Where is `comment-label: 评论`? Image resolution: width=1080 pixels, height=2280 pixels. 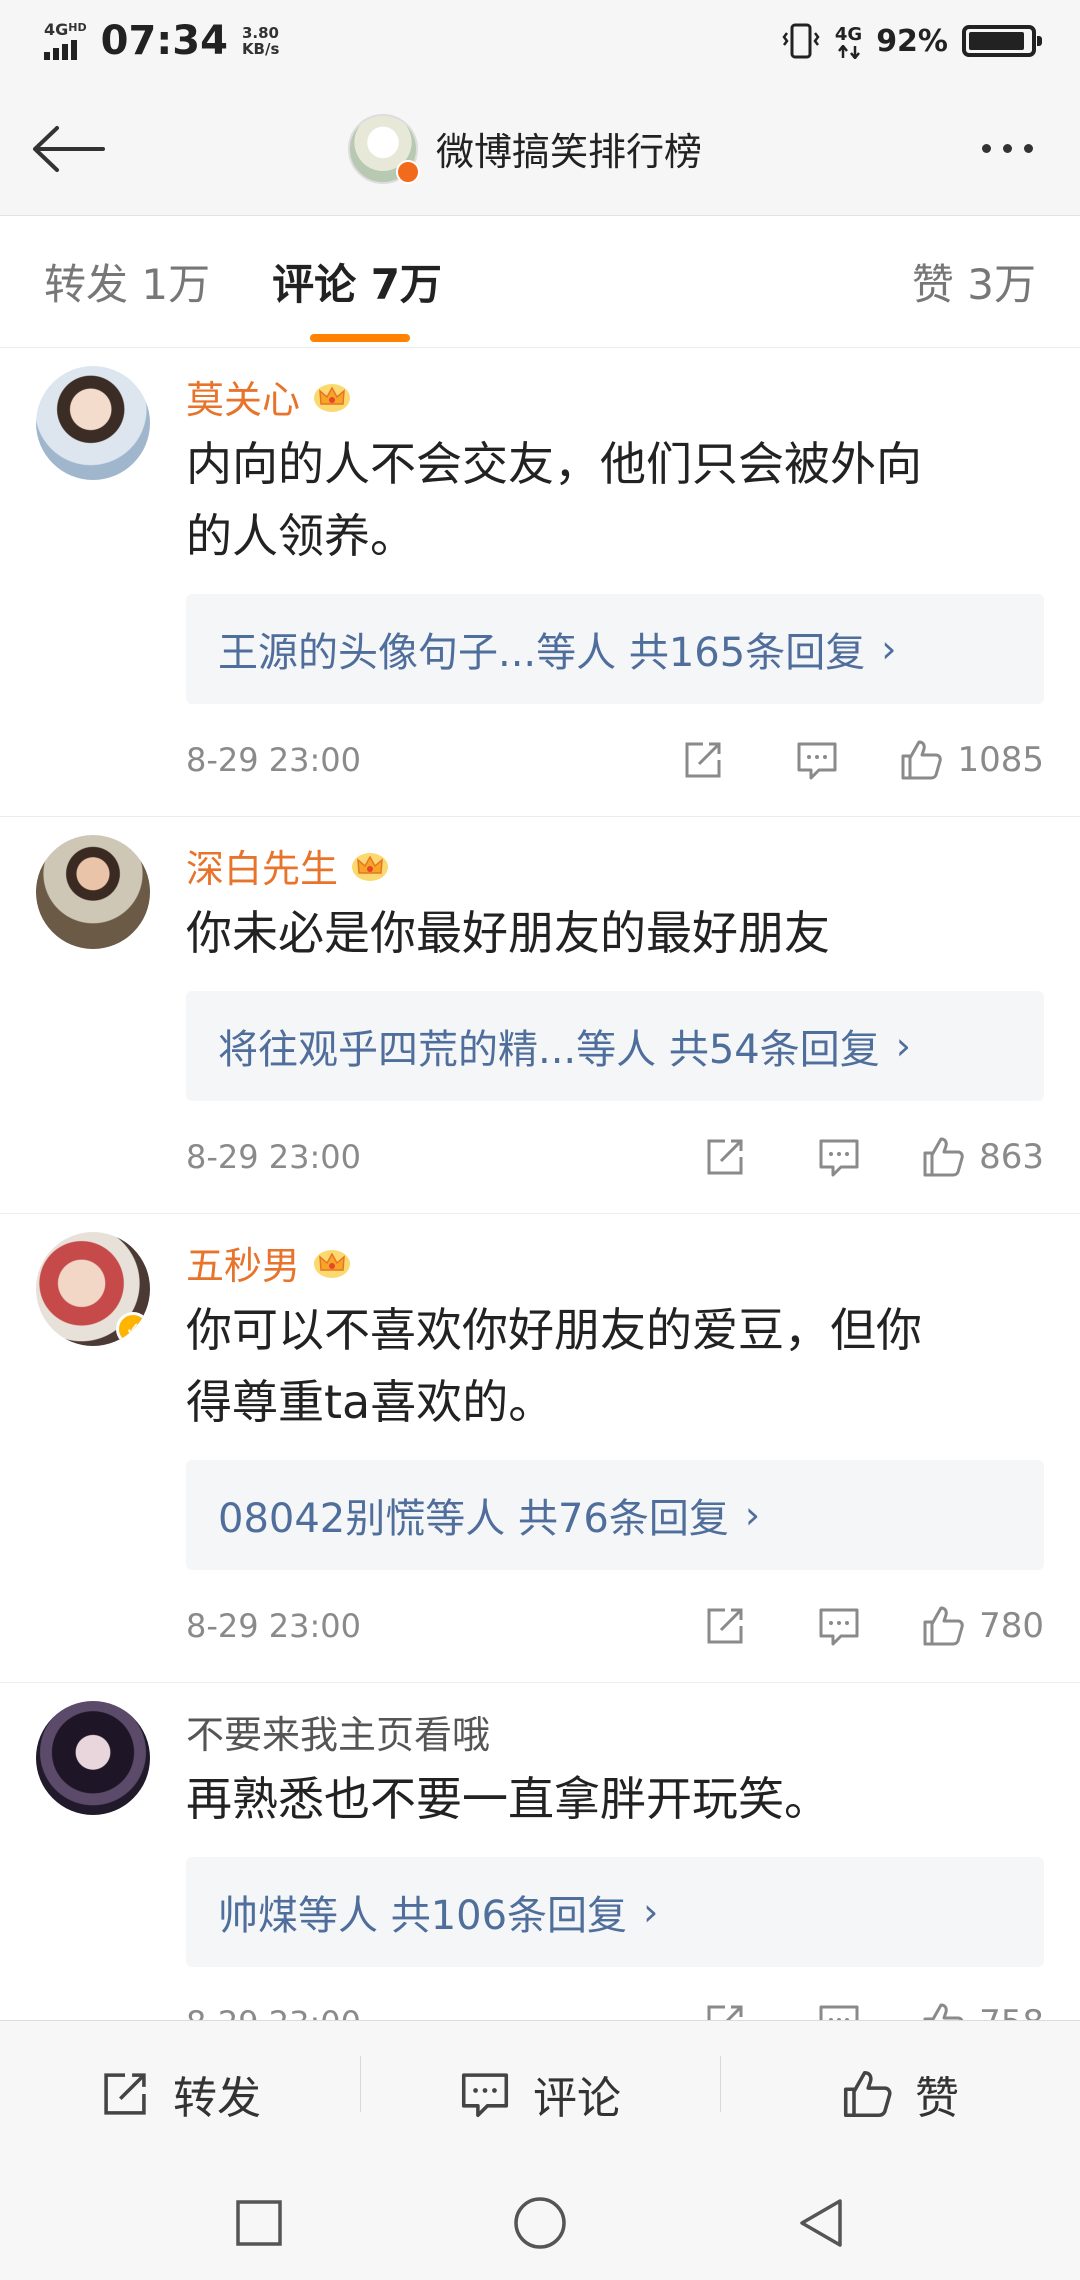 comment-label: 评论 is located at coordinates (577, 2098).